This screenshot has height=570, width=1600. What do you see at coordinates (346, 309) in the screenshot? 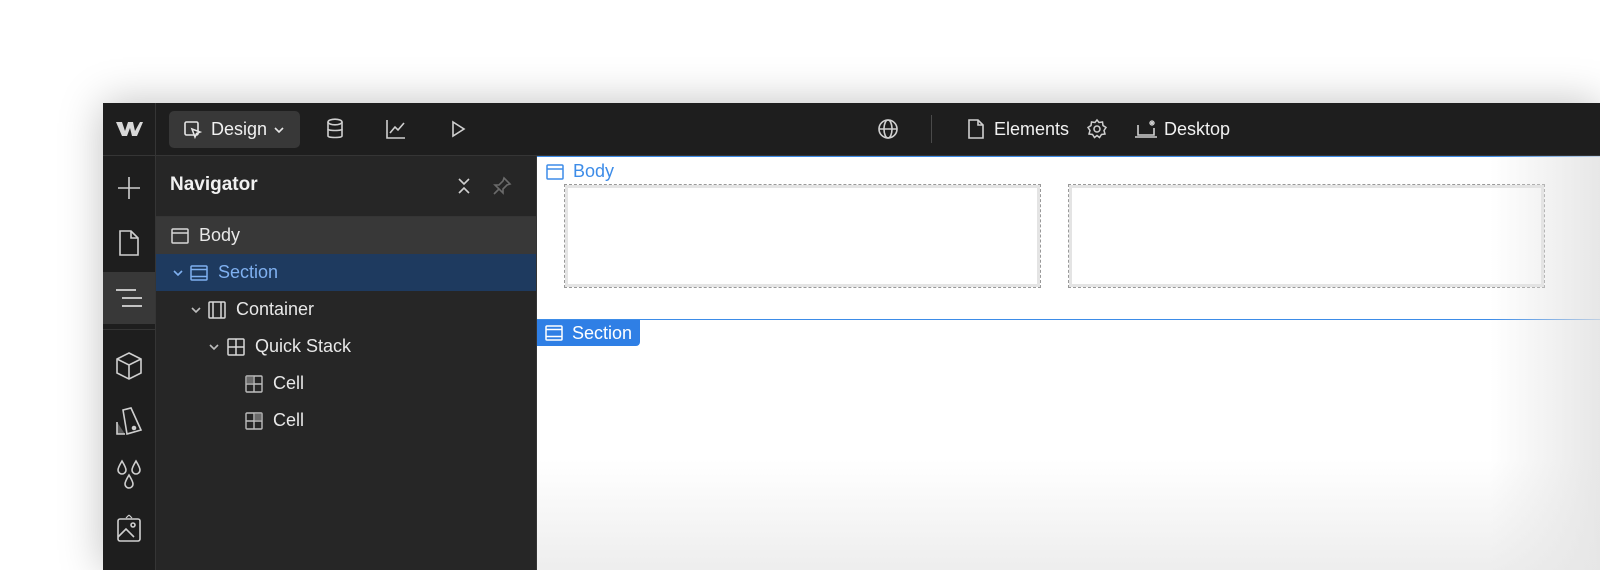
I see `tree-item-container: Container` at bounding box center [346, 309].